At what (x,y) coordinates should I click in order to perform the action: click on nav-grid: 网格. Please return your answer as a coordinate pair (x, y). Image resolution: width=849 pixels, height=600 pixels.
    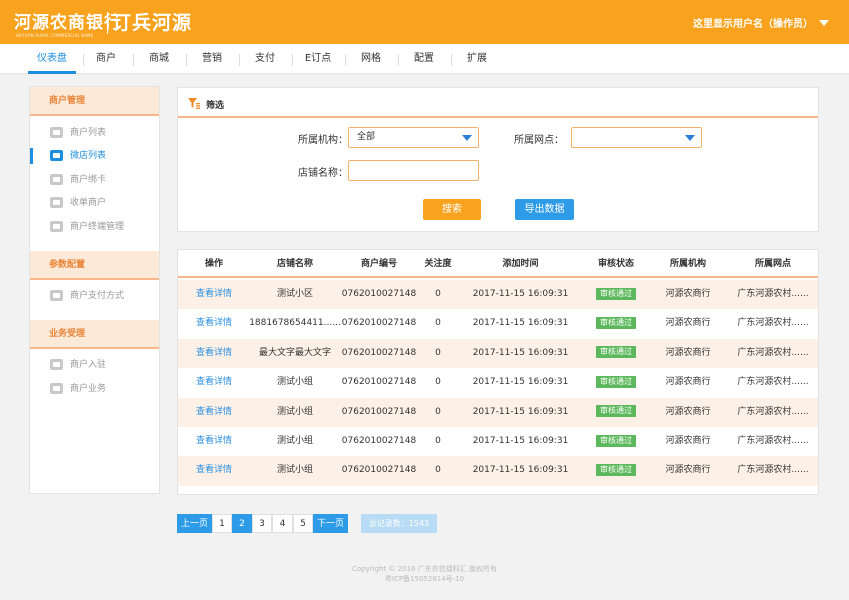
    Looking at the image, I should click on (371, 59).